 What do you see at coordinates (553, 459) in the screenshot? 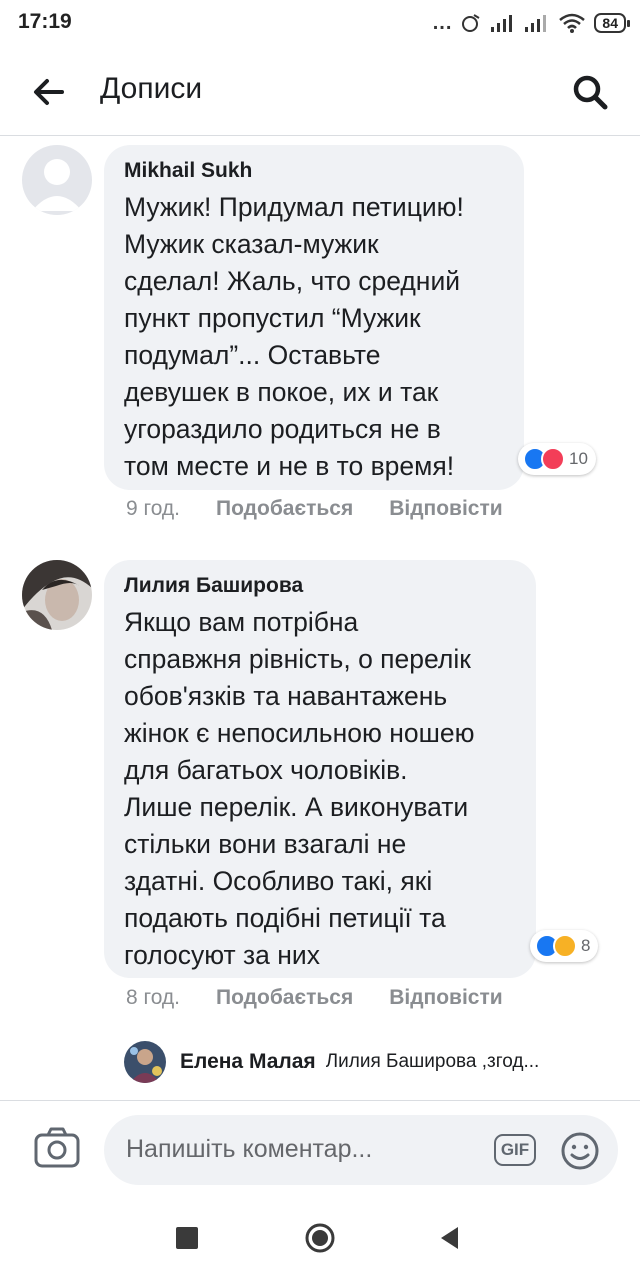
I see `love-reaction-icon` at bounding box center [553, 459].